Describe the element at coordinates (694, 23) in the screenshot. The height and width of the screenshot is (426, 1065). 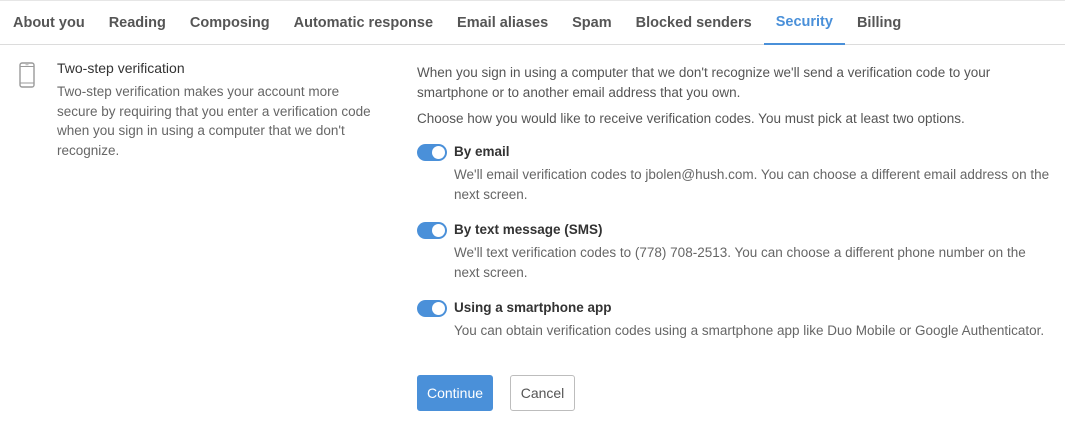
I see `tab-blocked-senders: Blocked senders` at that location.